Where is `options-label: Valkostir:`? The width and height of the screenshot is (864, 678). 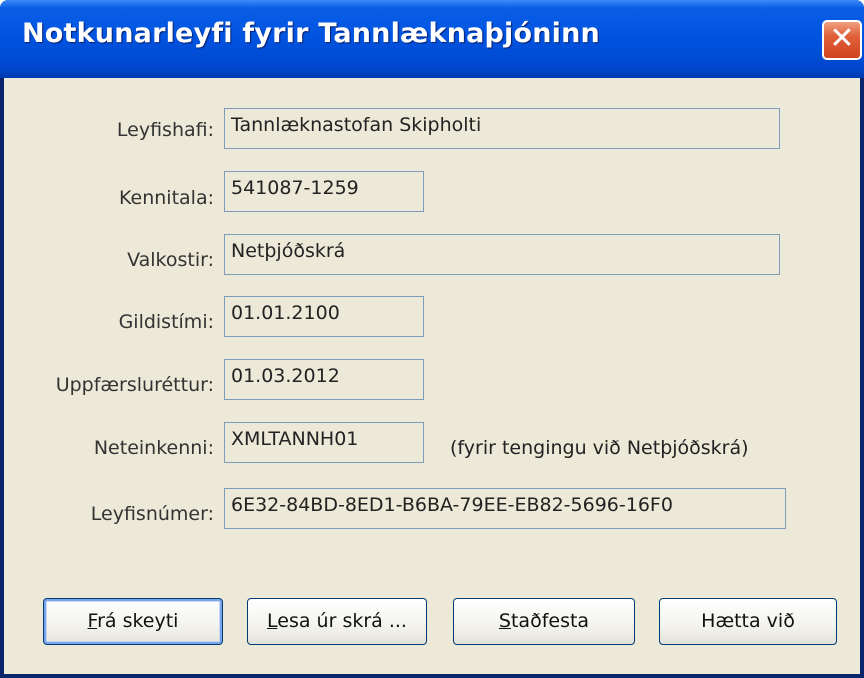
options-label: Valkostir: is located at coordinates (170, 260).